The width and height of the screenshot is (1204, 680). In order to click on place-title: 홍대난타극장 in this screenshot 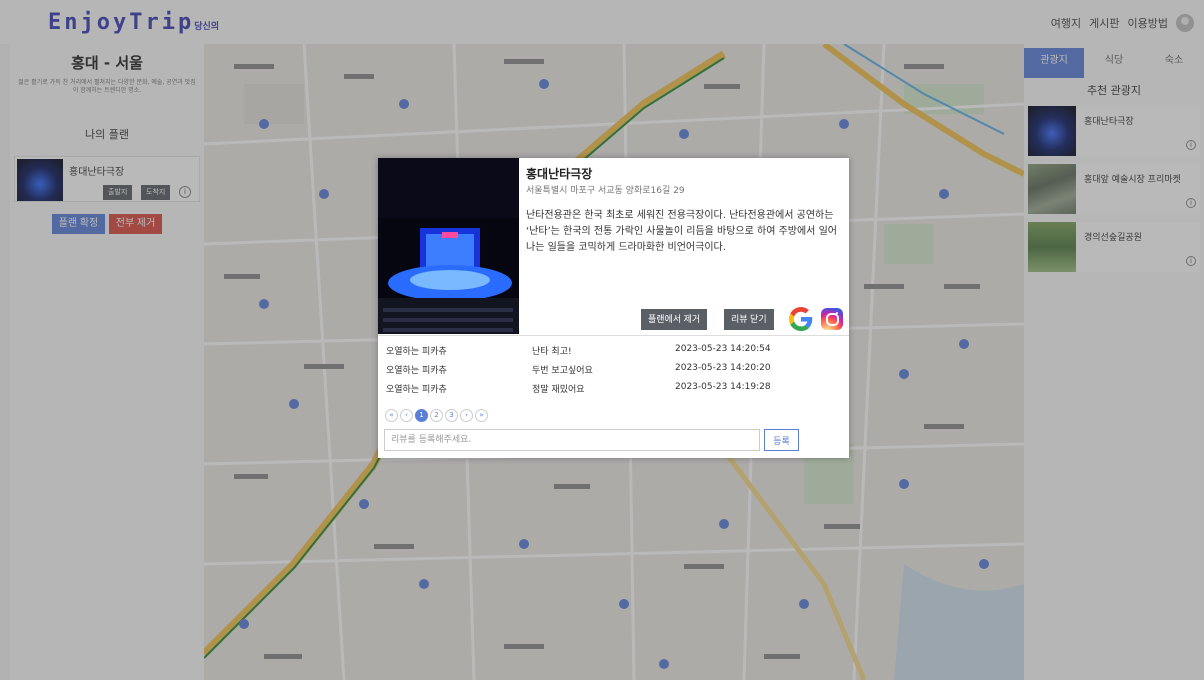, I will do `click(559, 174)`.